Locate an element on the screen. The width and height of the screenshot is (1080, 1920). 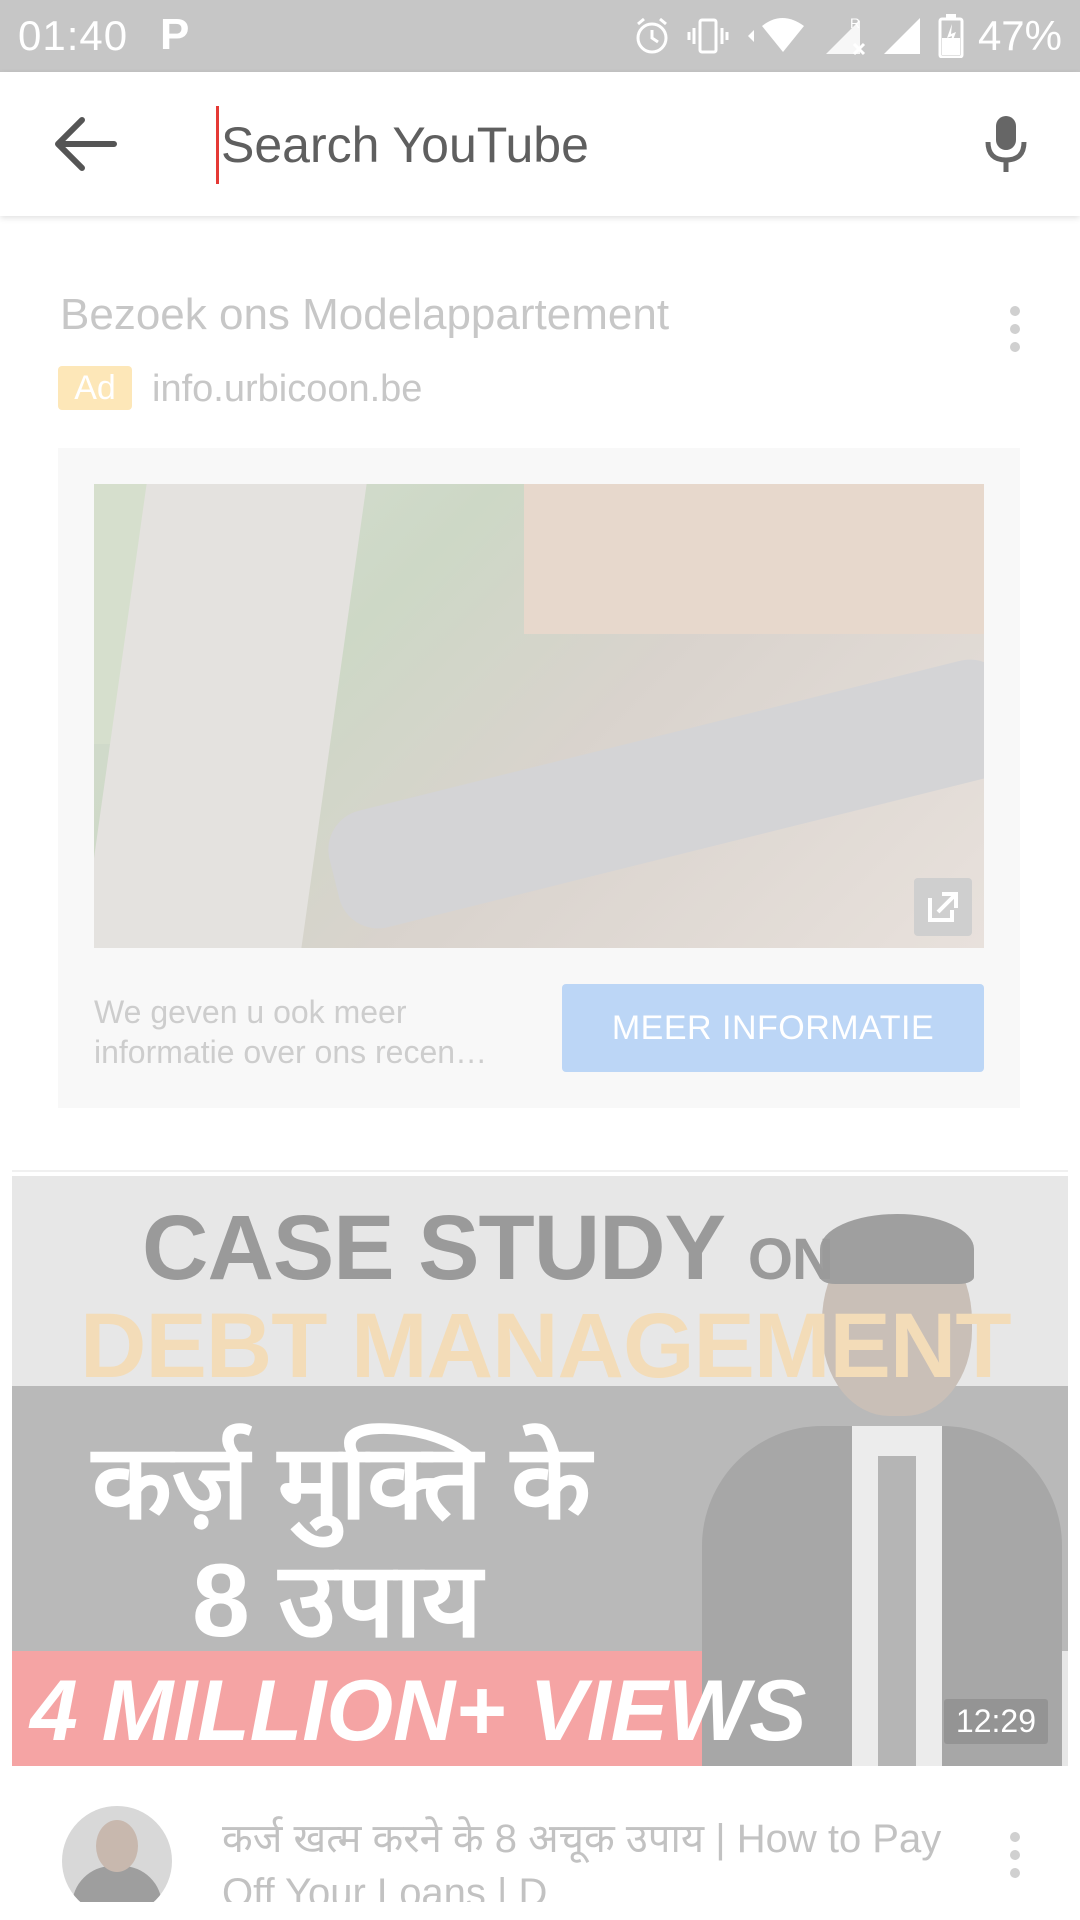
video-duration: 12:29 is located at coordinates (995, 1721).